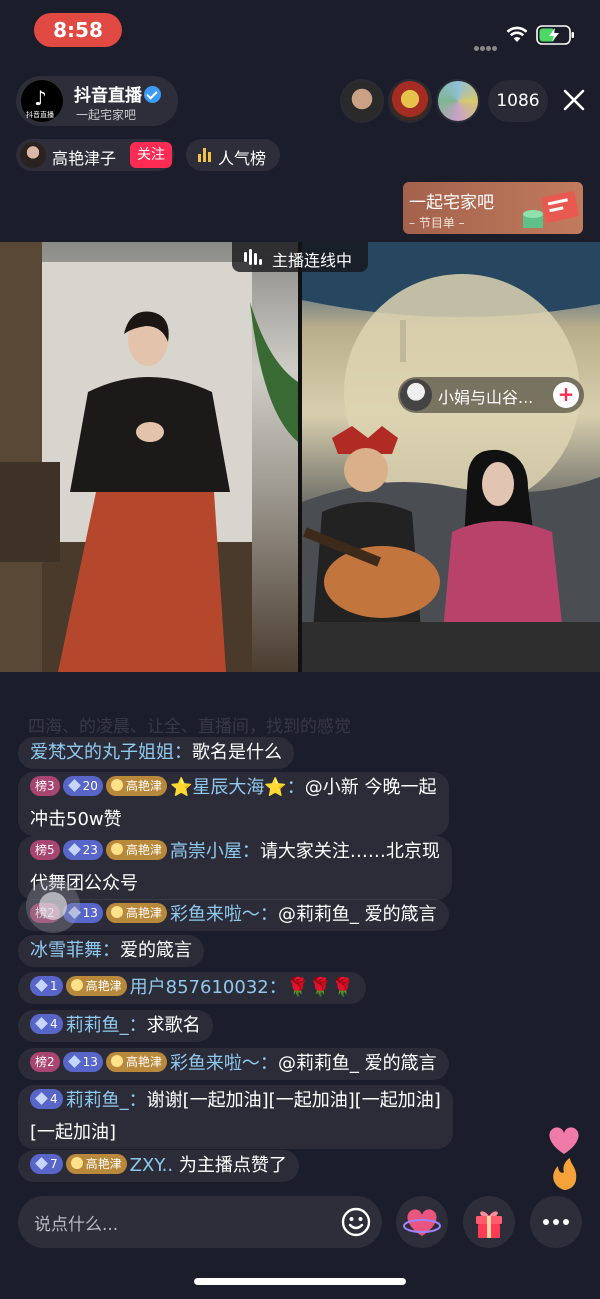  Describe the element at coordinates (242, 158) in the screenshot. I see `rank-label: 人气榜` at that location.